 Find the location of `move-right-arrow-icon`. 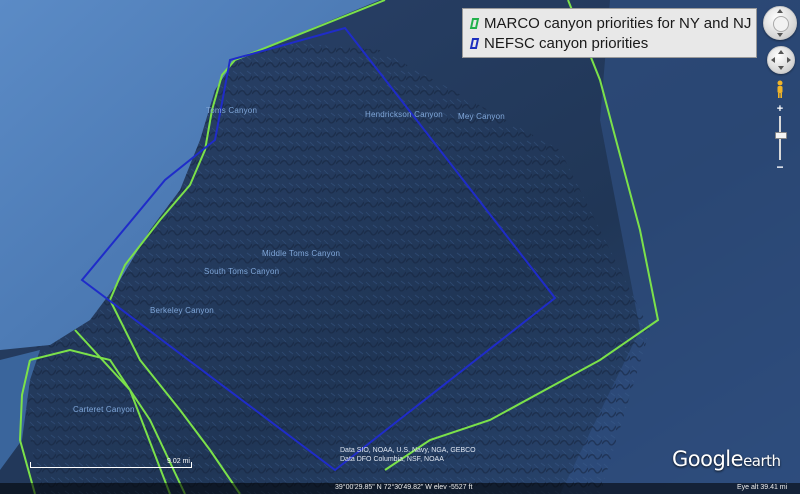

move-right-arrow-icon is located at coordinates (789, 60).